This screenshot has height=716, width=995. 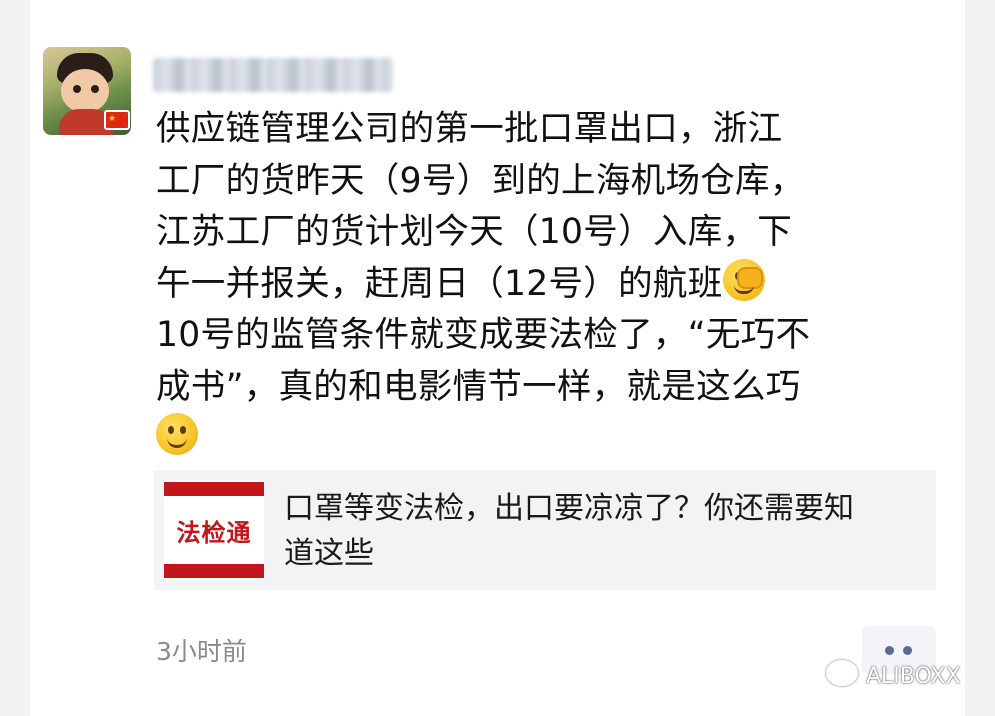 I want to click on article-thumbnail: 法检通, so click(x=214, y=530).